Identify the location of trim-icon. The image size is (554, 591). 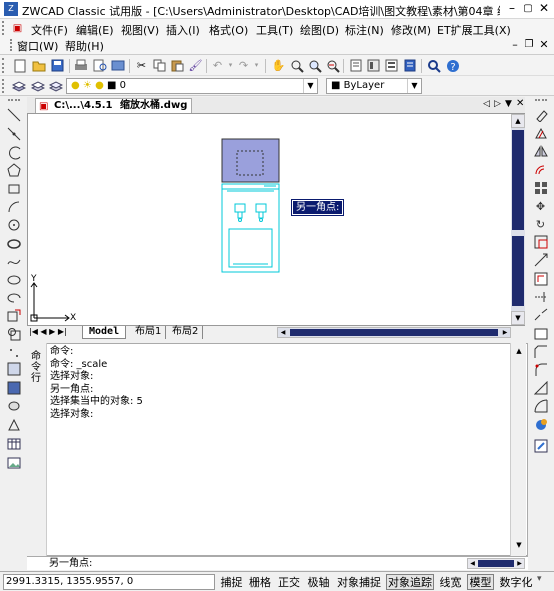
(540, 279).